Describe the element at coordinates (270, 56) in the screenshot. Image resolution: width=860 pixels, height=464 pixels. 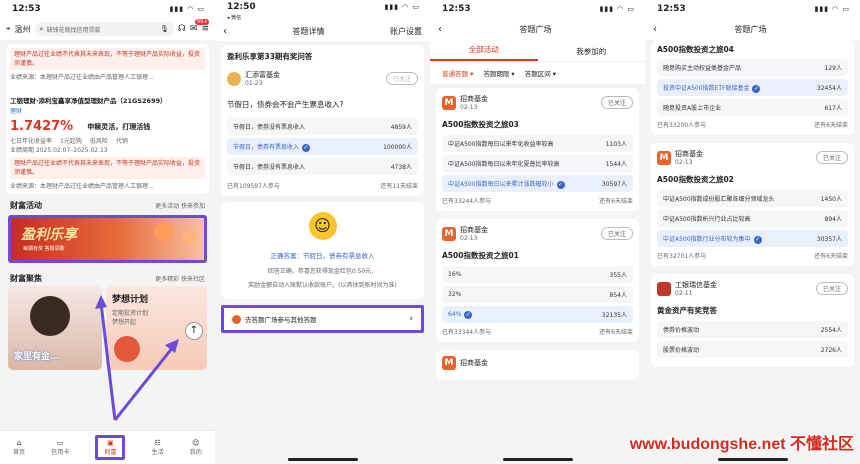
I see `quiz-title: 盈利乐享第33期有奖问答` at that location.